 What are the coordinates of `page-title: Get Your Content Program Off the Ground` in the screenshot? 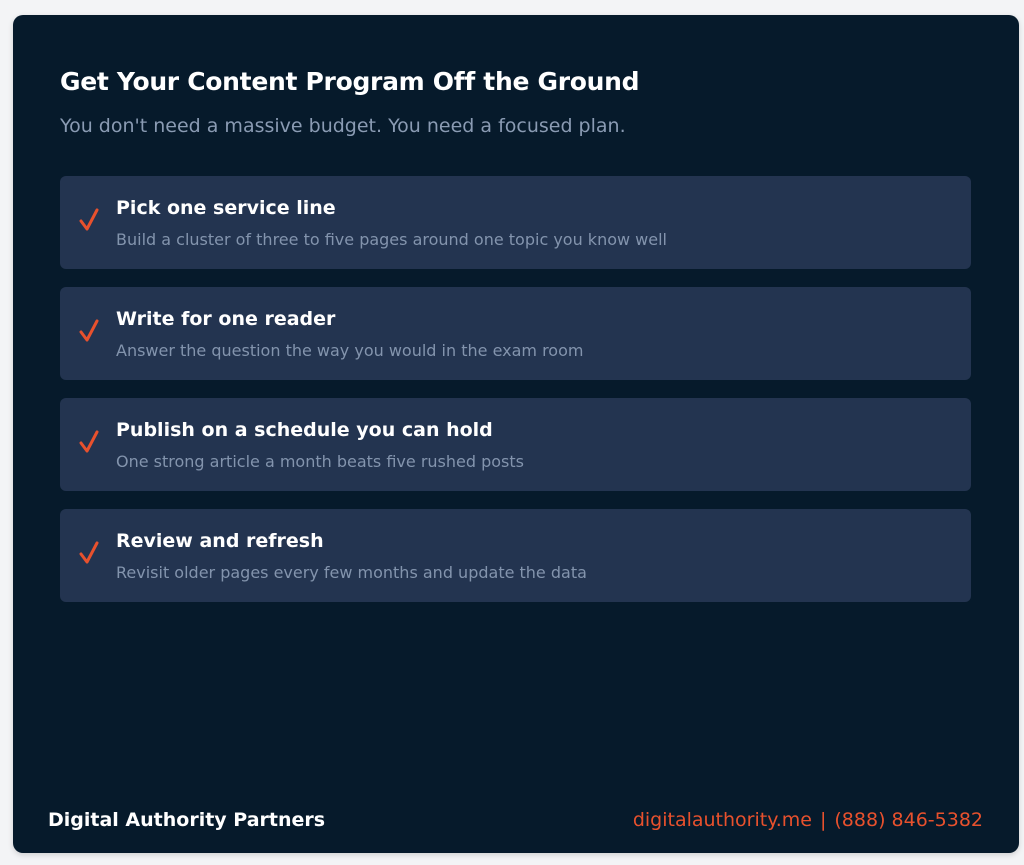 It's located at (350, 81).